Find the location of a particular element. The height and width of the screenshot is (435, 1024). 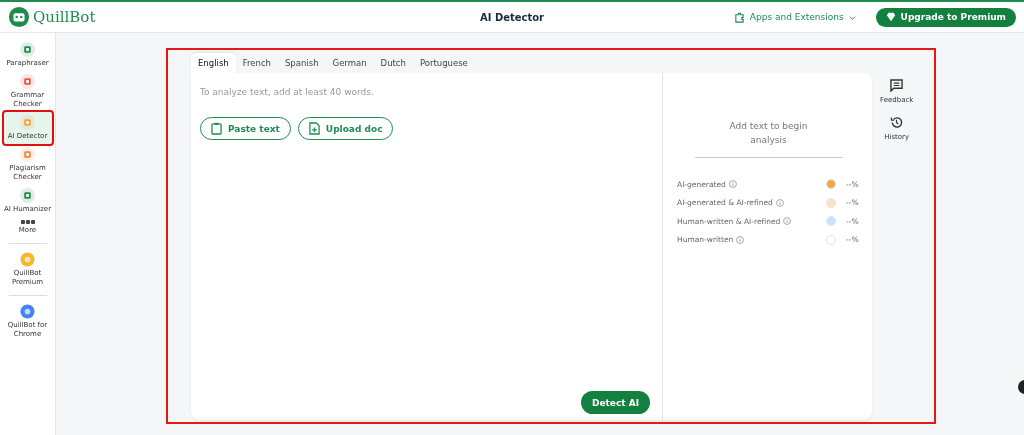

upload-button: Upload doc is located at coordinates (345, 128).